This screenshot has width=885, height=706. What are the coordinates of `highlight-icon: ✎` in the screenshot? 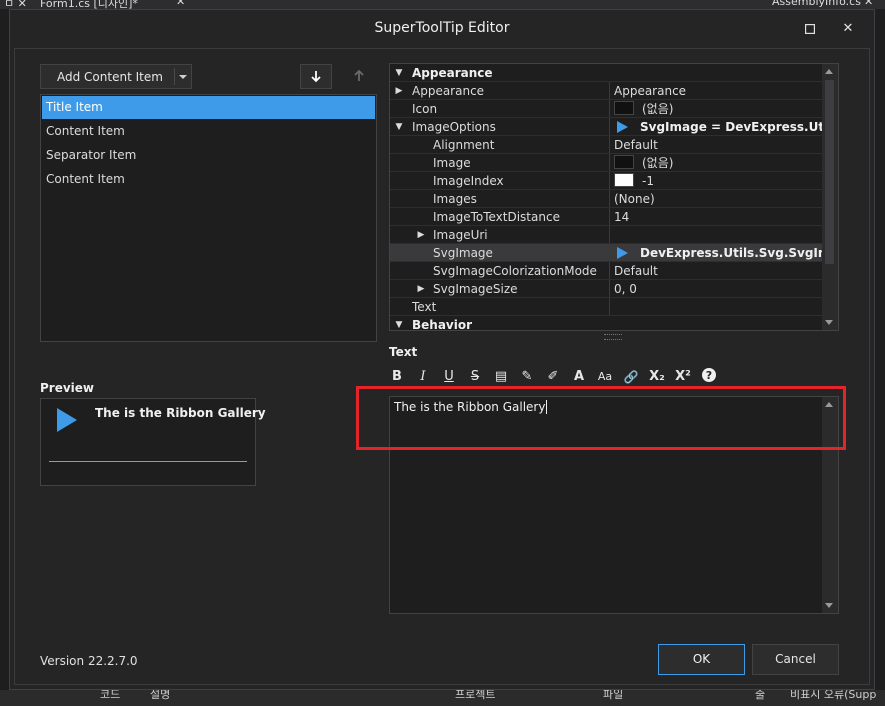 It's located at (527, 377).